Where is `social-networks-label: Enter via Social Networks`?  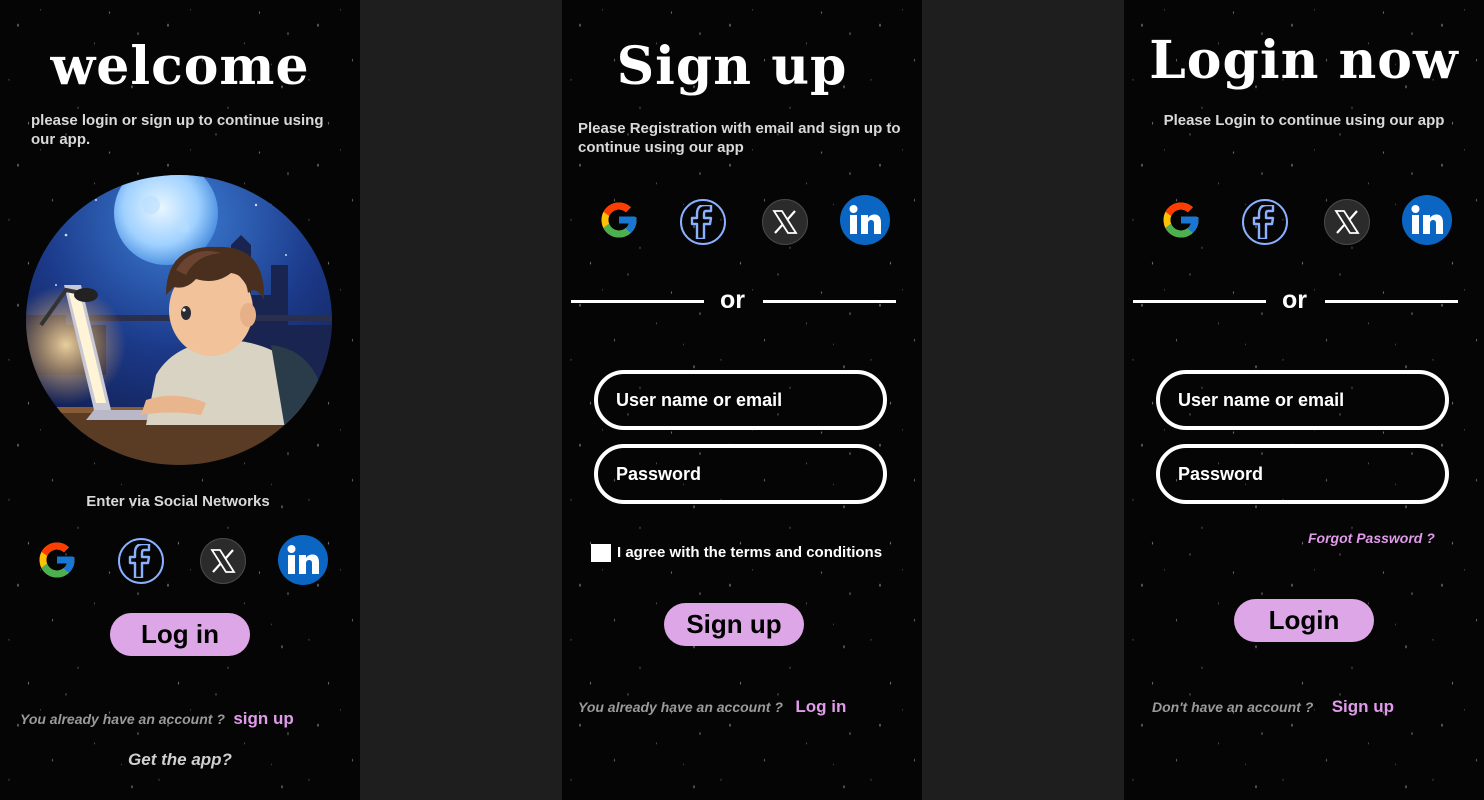 social-networks-label: Enter via Social Networks is located at coordinates (178, 501).